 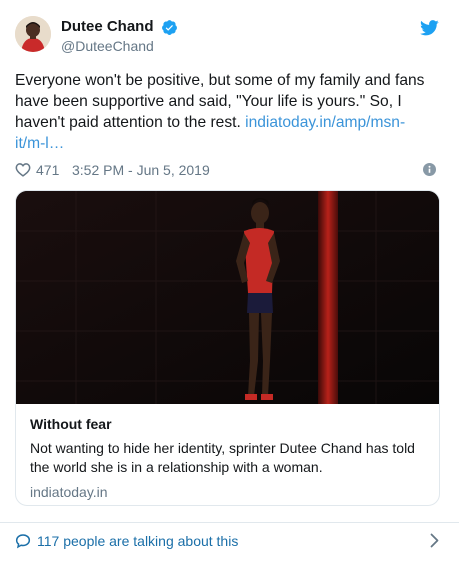 What do you see at coordinates (119, 46) in the screenshot?
I see `handle: @DuteeChand` at bounding box center [119, 46].